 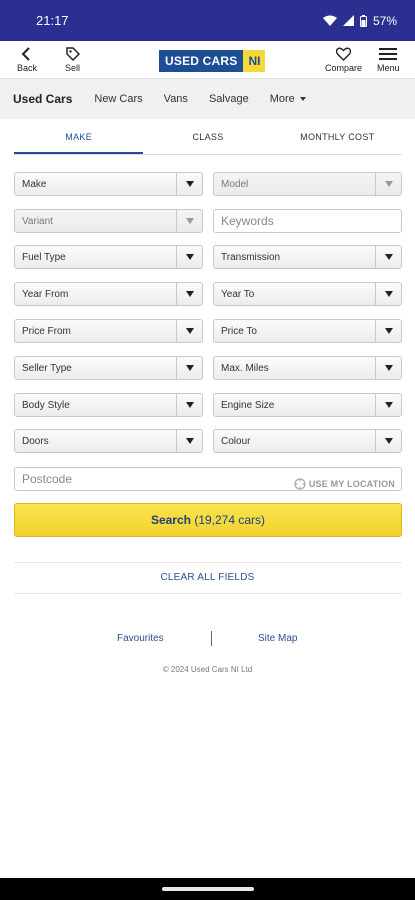 What do you see at coordinates (307, 294) in the screenshot?
I see `year-to-select: Year To` at bounding box center [307, 294].